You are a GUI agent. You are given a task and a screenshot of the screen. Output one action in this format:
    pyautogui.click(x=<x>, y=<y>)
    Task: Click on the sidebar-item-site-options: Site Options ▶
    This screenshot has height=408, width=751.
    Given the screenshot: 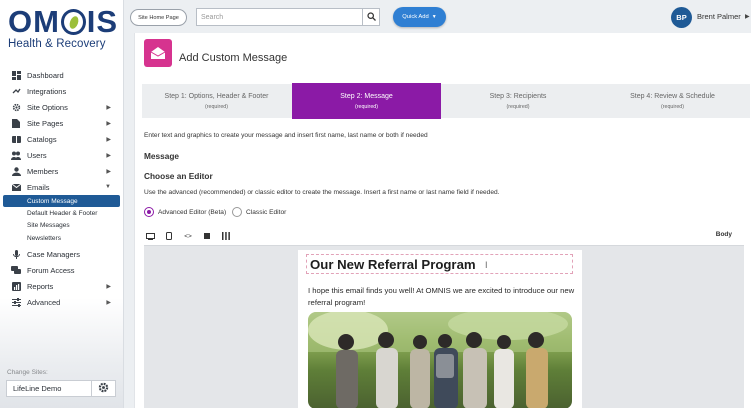 What is the action you would take?
    pyautogui.click(x=61, y=107)
    